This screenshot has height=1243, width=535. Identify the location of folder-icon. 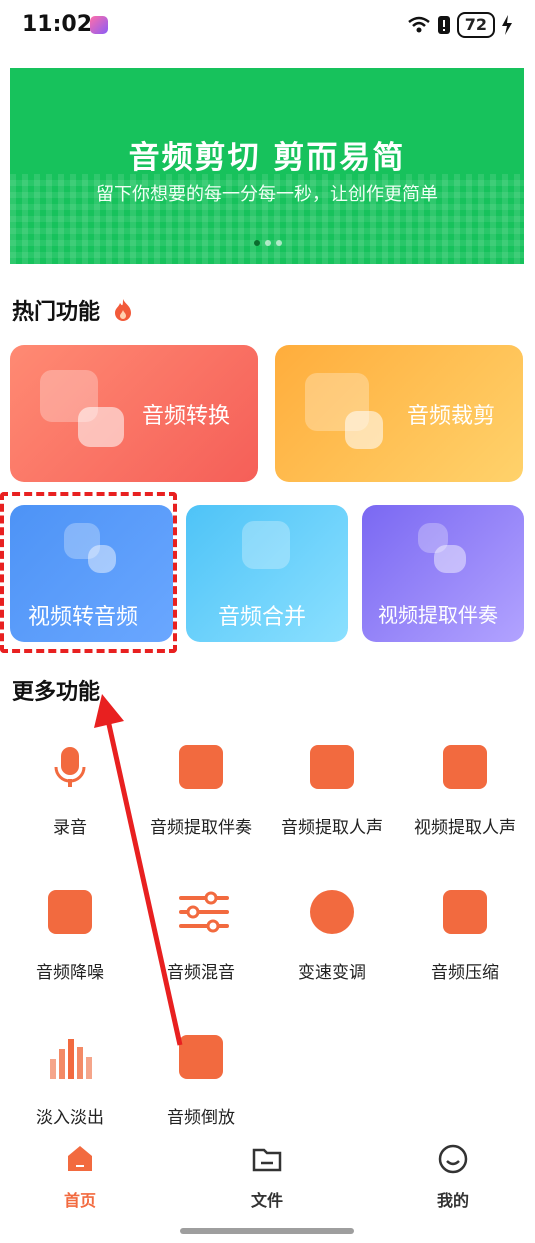
(267, 1160).